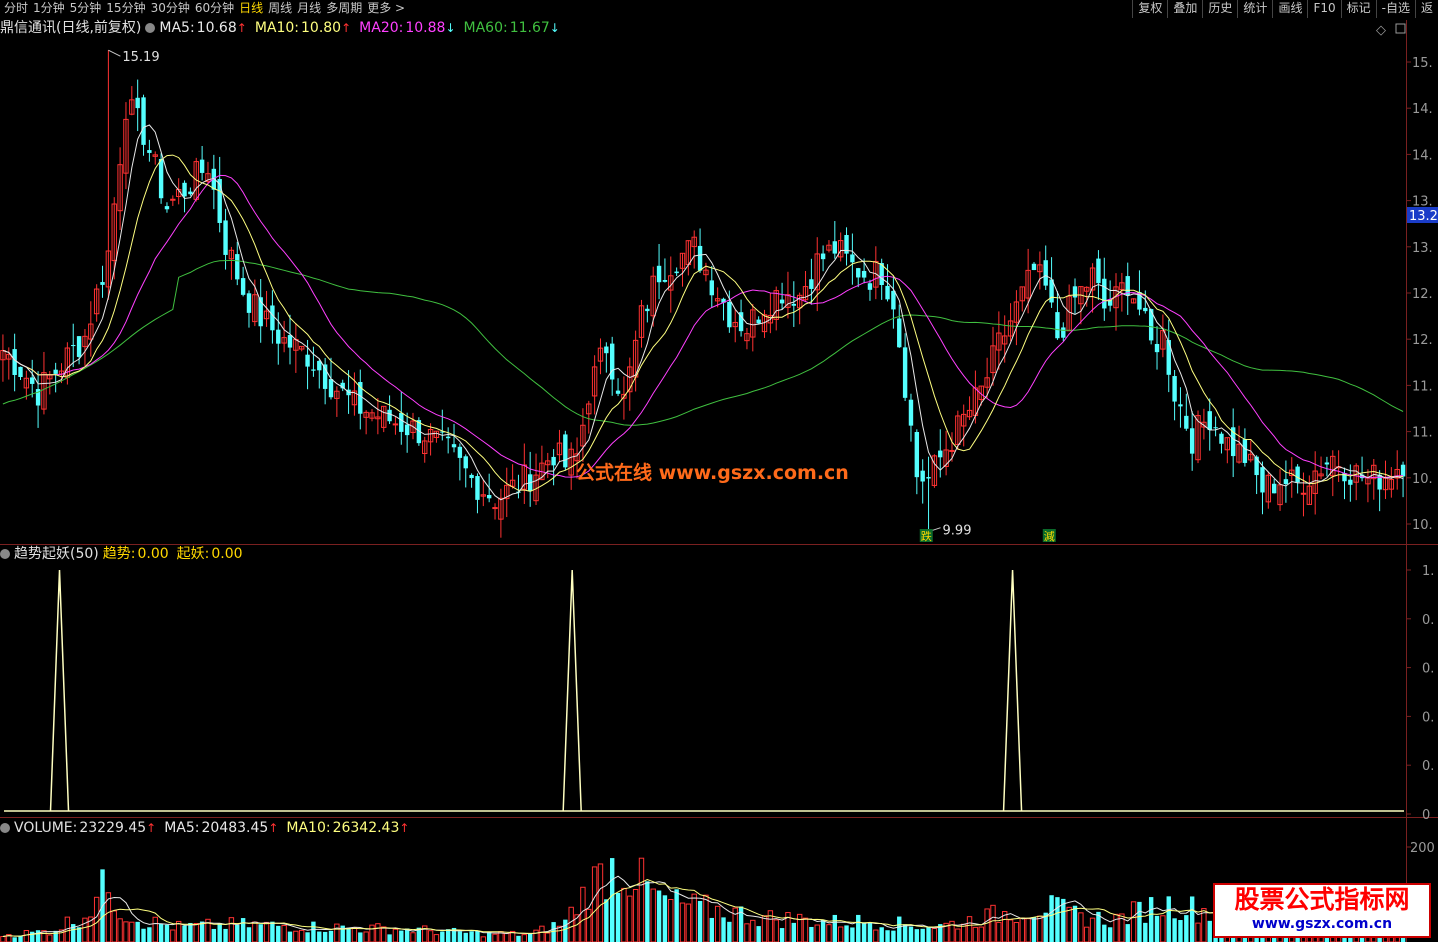 The width and height of the screenshot is (1438, 942). Describe the element at coordinates (140, 57) in the screenshot. I see `high-annotation: 15.19` at that location.